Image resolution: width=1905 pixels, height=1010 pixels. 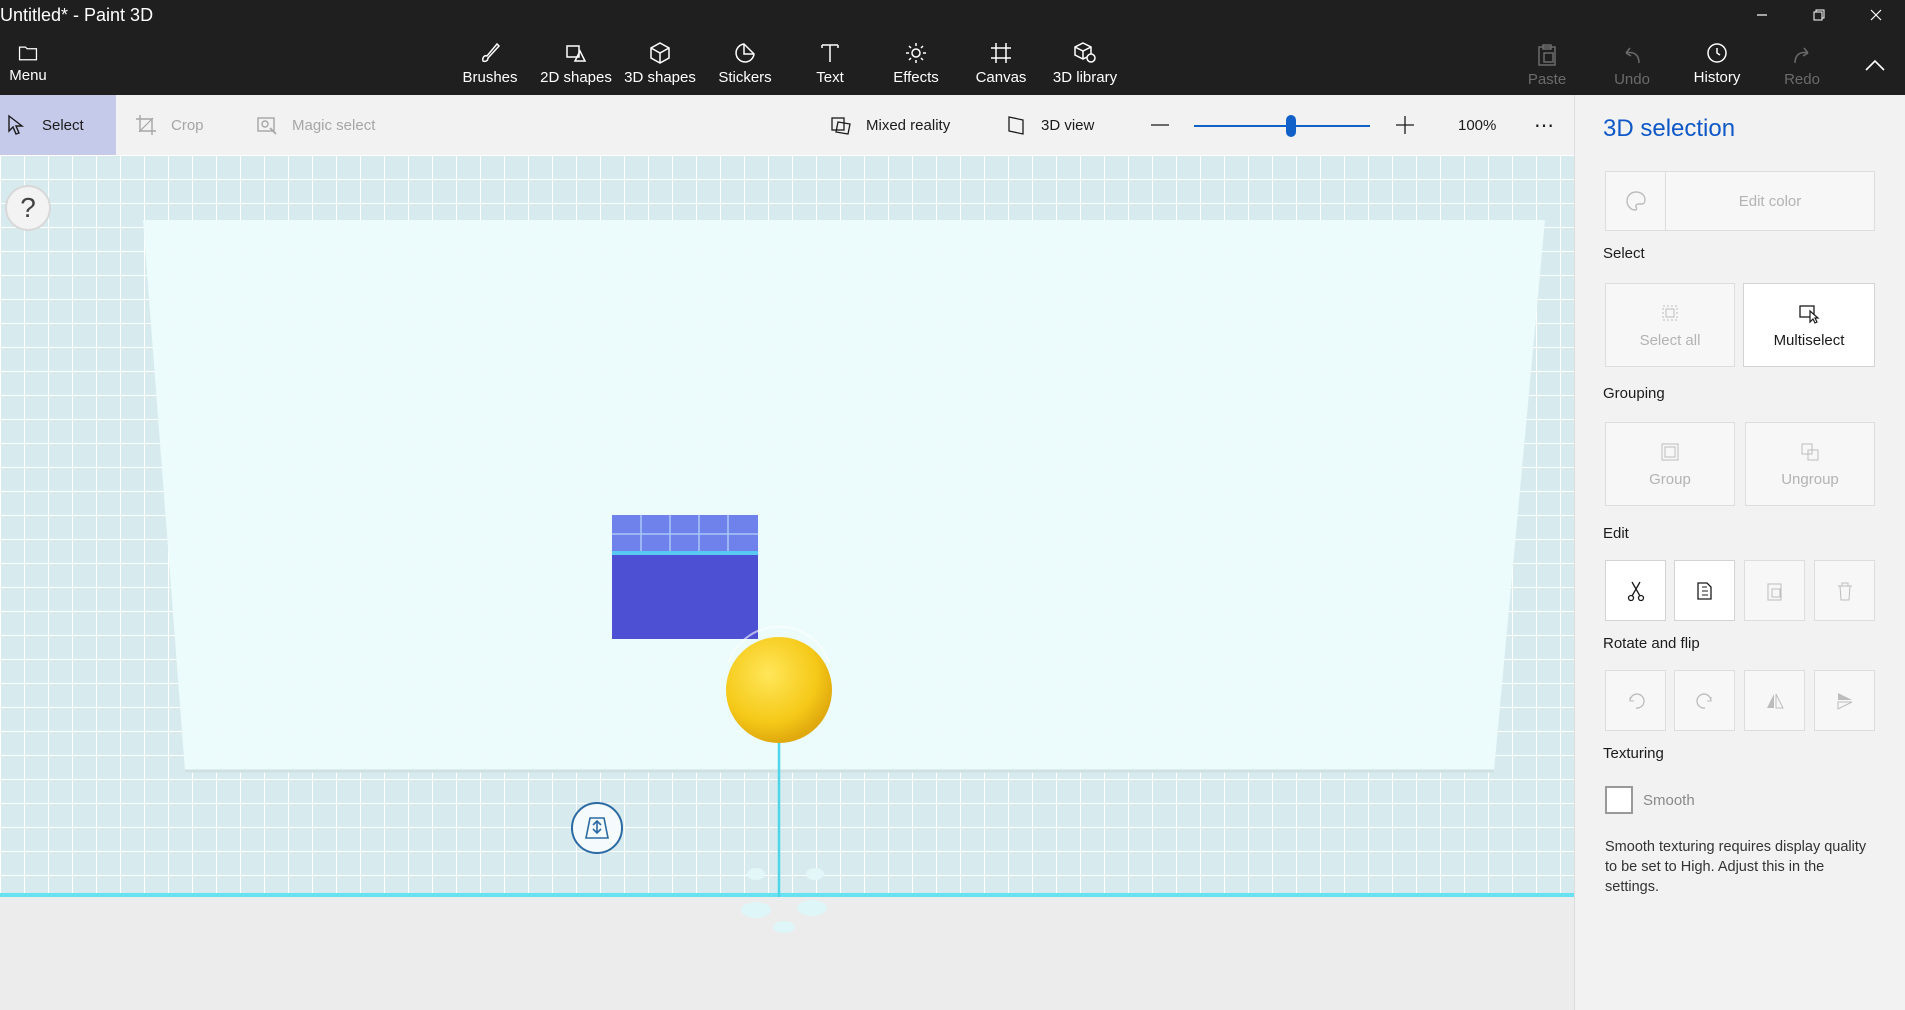 I want to click on minus-icon, so click(x=1160, y=125).